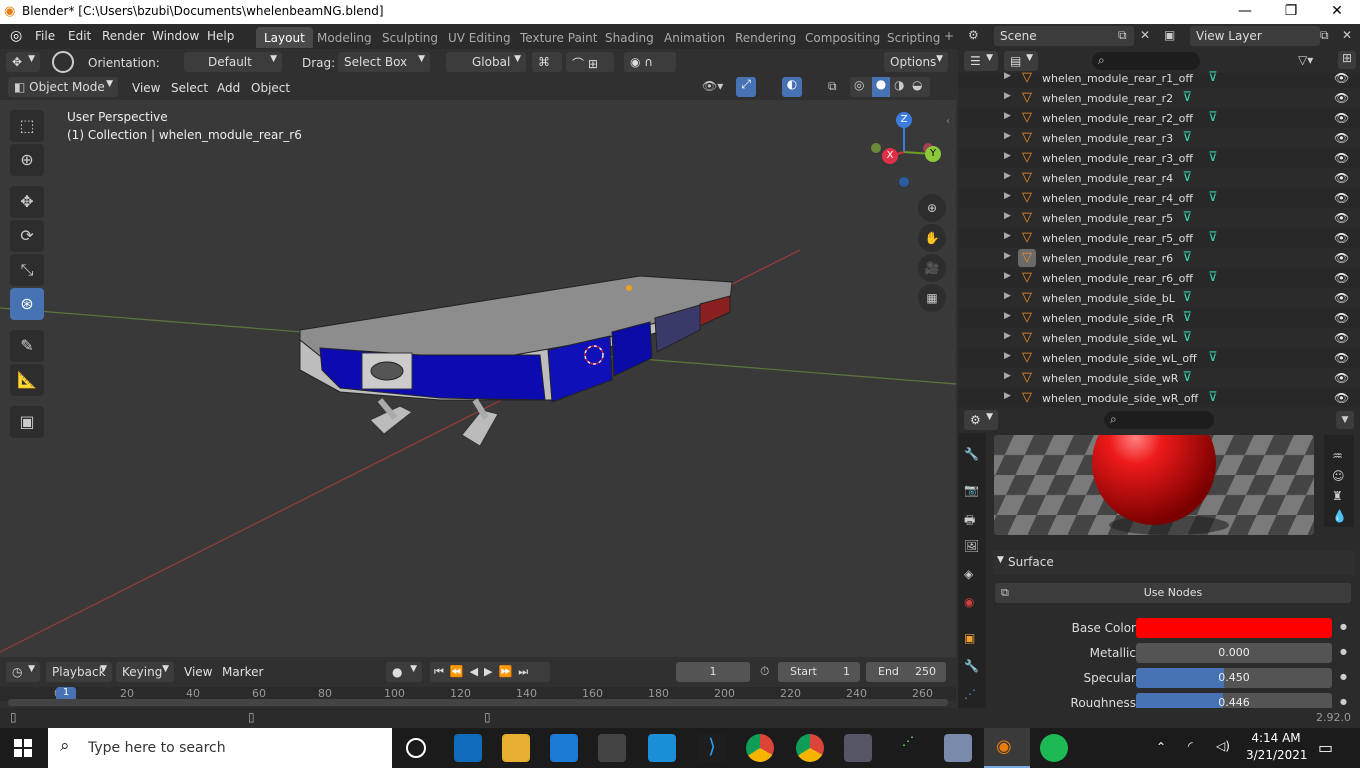 This screenshot has width=1360, height=768. Describe the element at coordinates (1159, 158) in the screenshot. I see `outliner-item: ▶ ▽ whelen_module_rear_r3_off ⊽ 👁` at that location.